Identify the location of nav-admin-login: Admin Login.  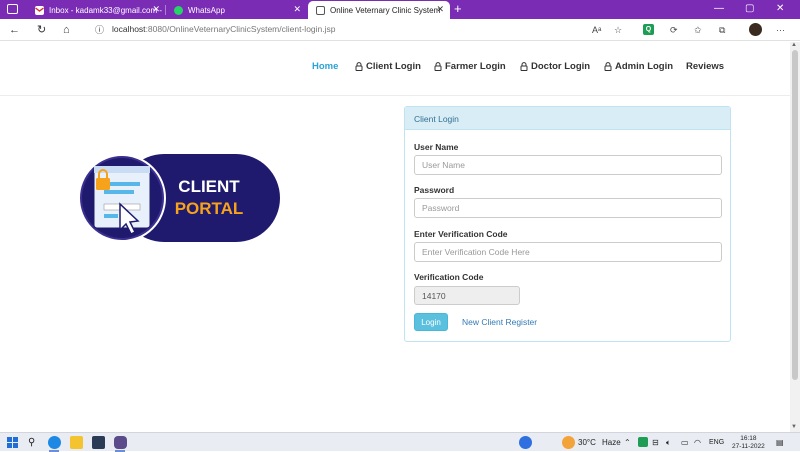
(638, 66).